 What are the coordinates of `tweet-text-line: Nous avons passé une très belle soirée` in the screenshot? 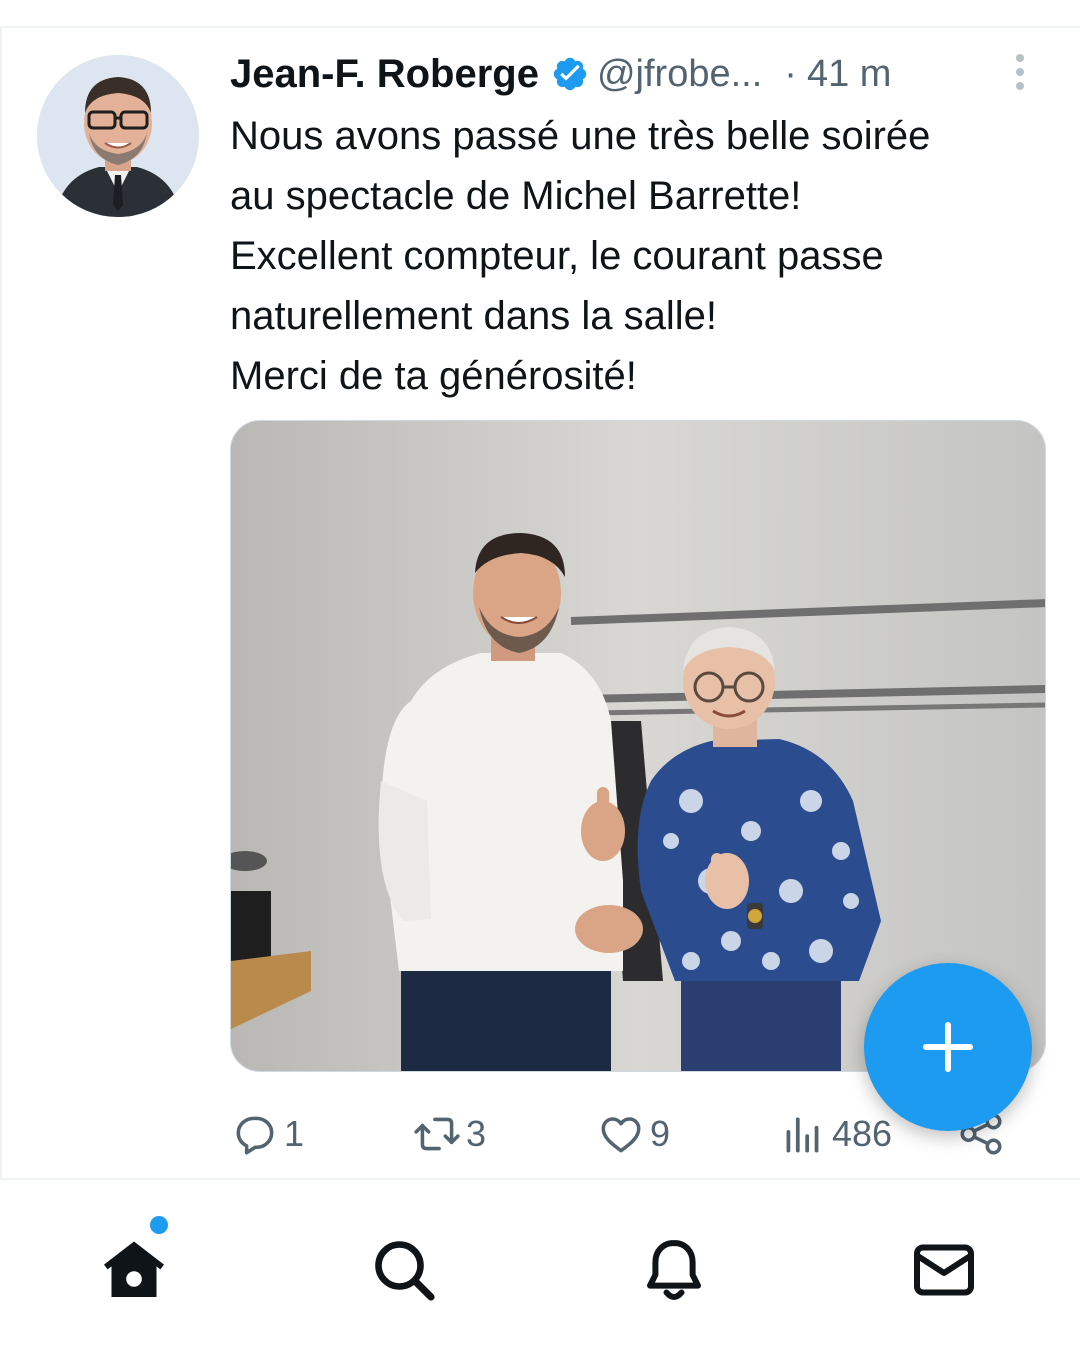 It's located at (580, 136).